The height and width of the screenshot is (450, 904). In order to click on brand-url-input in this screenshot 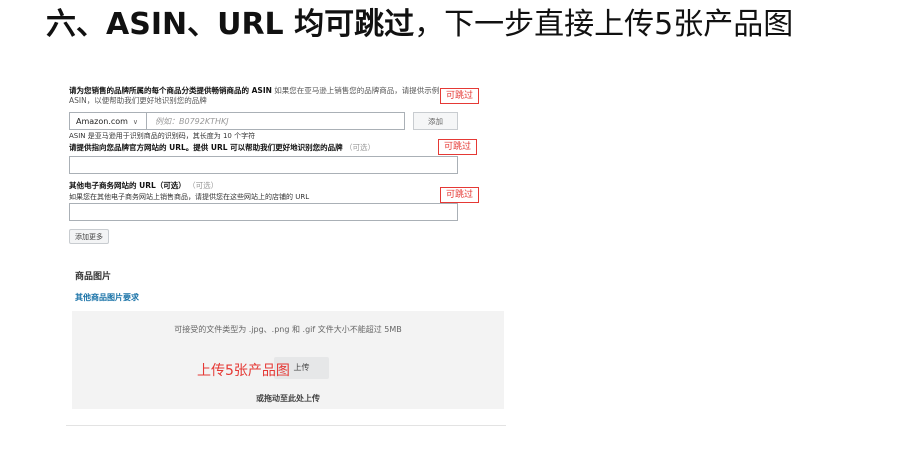, I will do `click(263, 165)`.